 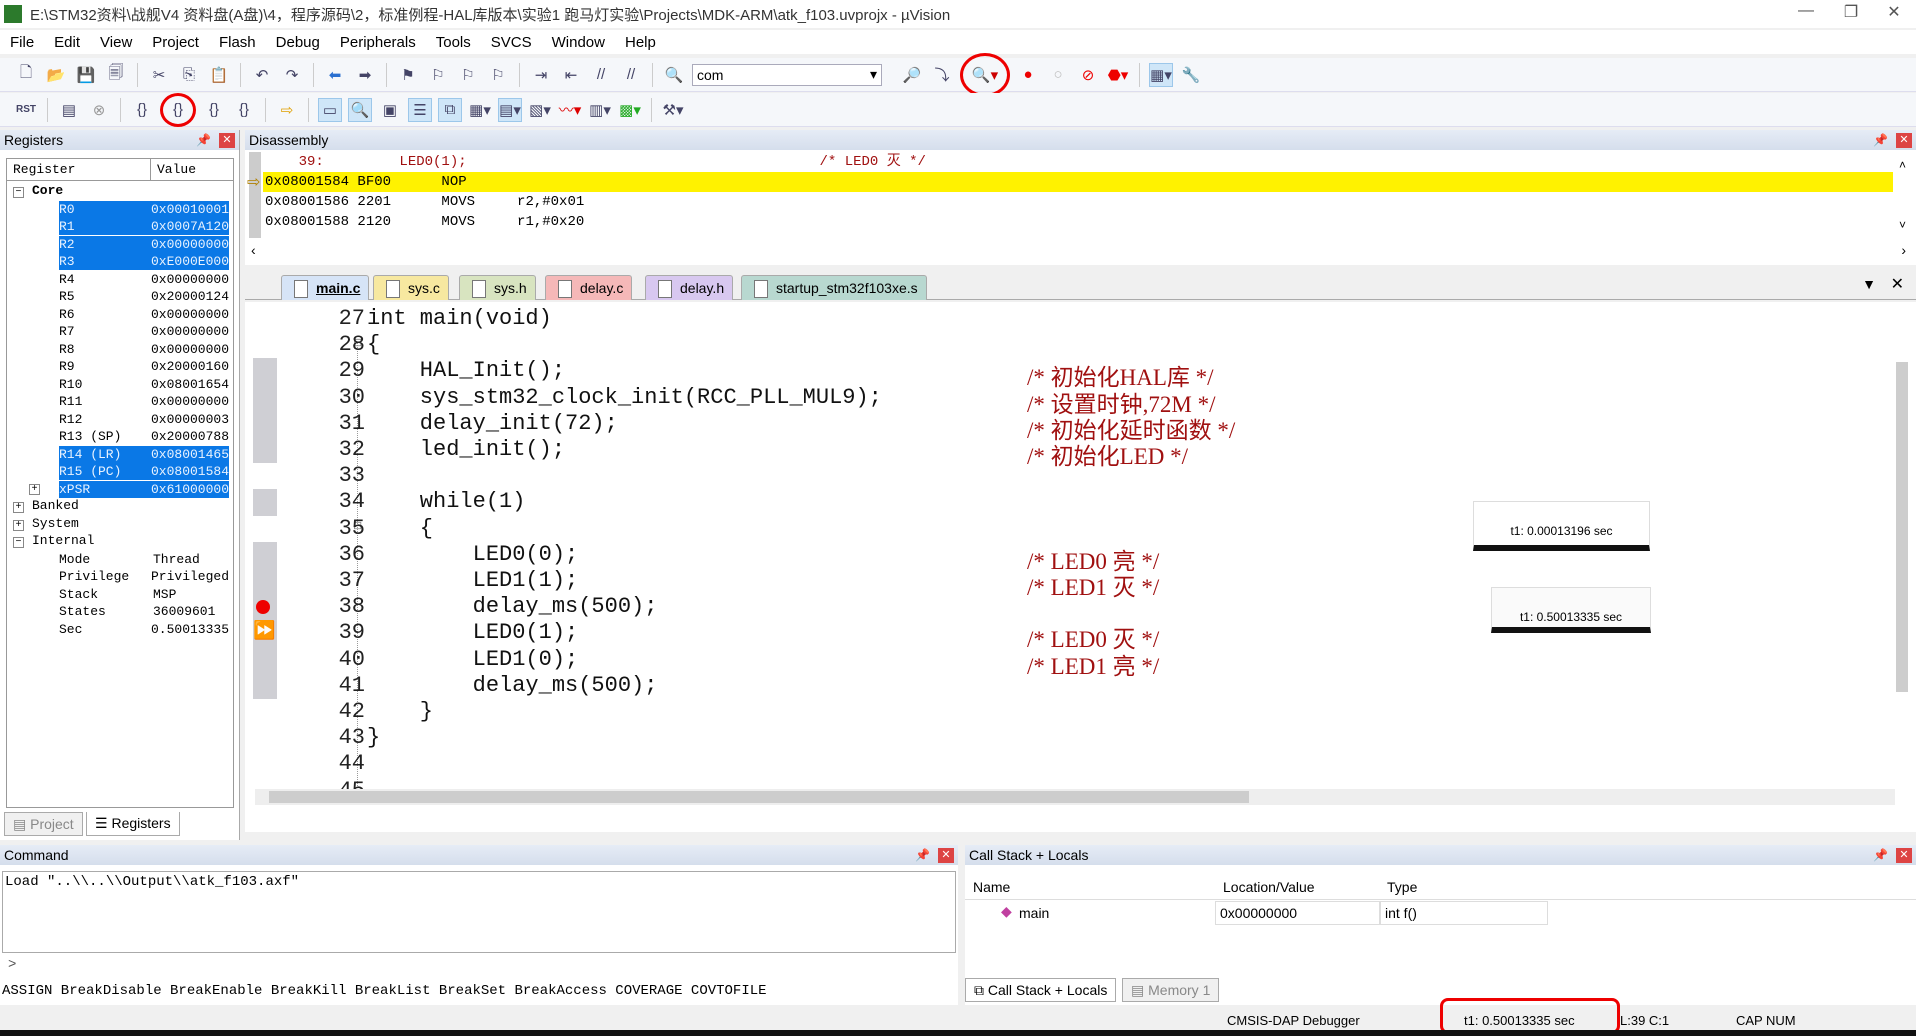 I want to click on analysis-window-icon: 〰▾, so click(x=570, y=110).